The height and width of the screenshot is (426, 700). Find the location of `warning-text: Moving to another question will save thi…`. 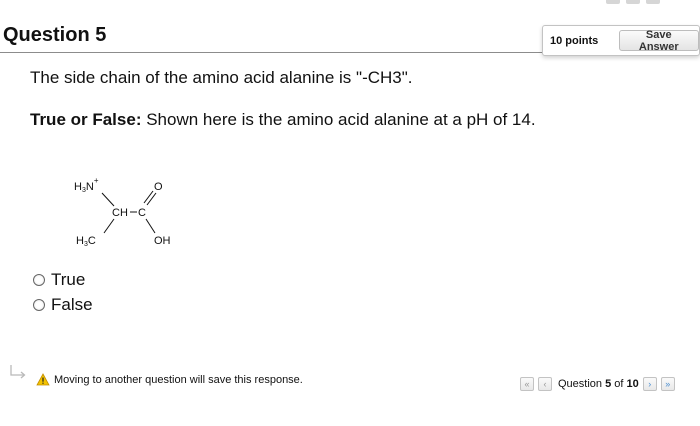

warning-text: Moving to another question will save thi… is located at coordinates (178, 379).